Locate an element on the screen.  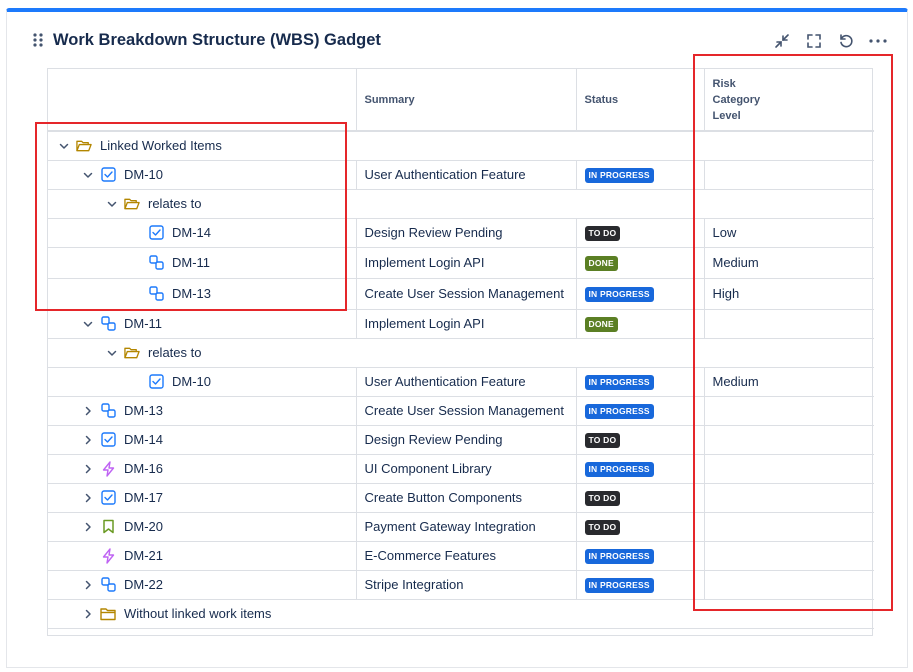
summary-cell: E-Commerce Features is located at coordinates (466, 556).